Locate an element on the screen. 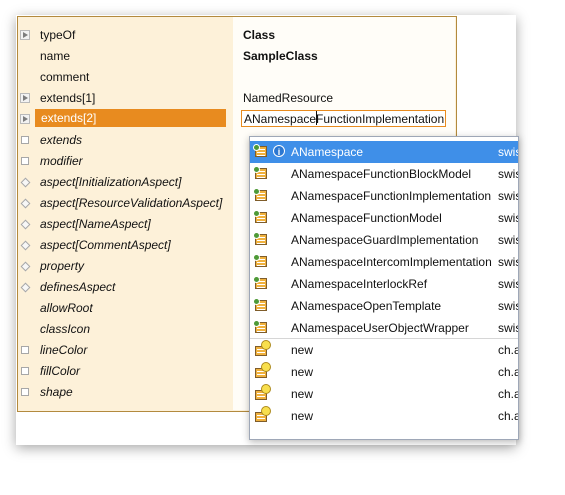 This screenshot has width=565, height=495. property-row: comment is located at coordinates (236, 77).